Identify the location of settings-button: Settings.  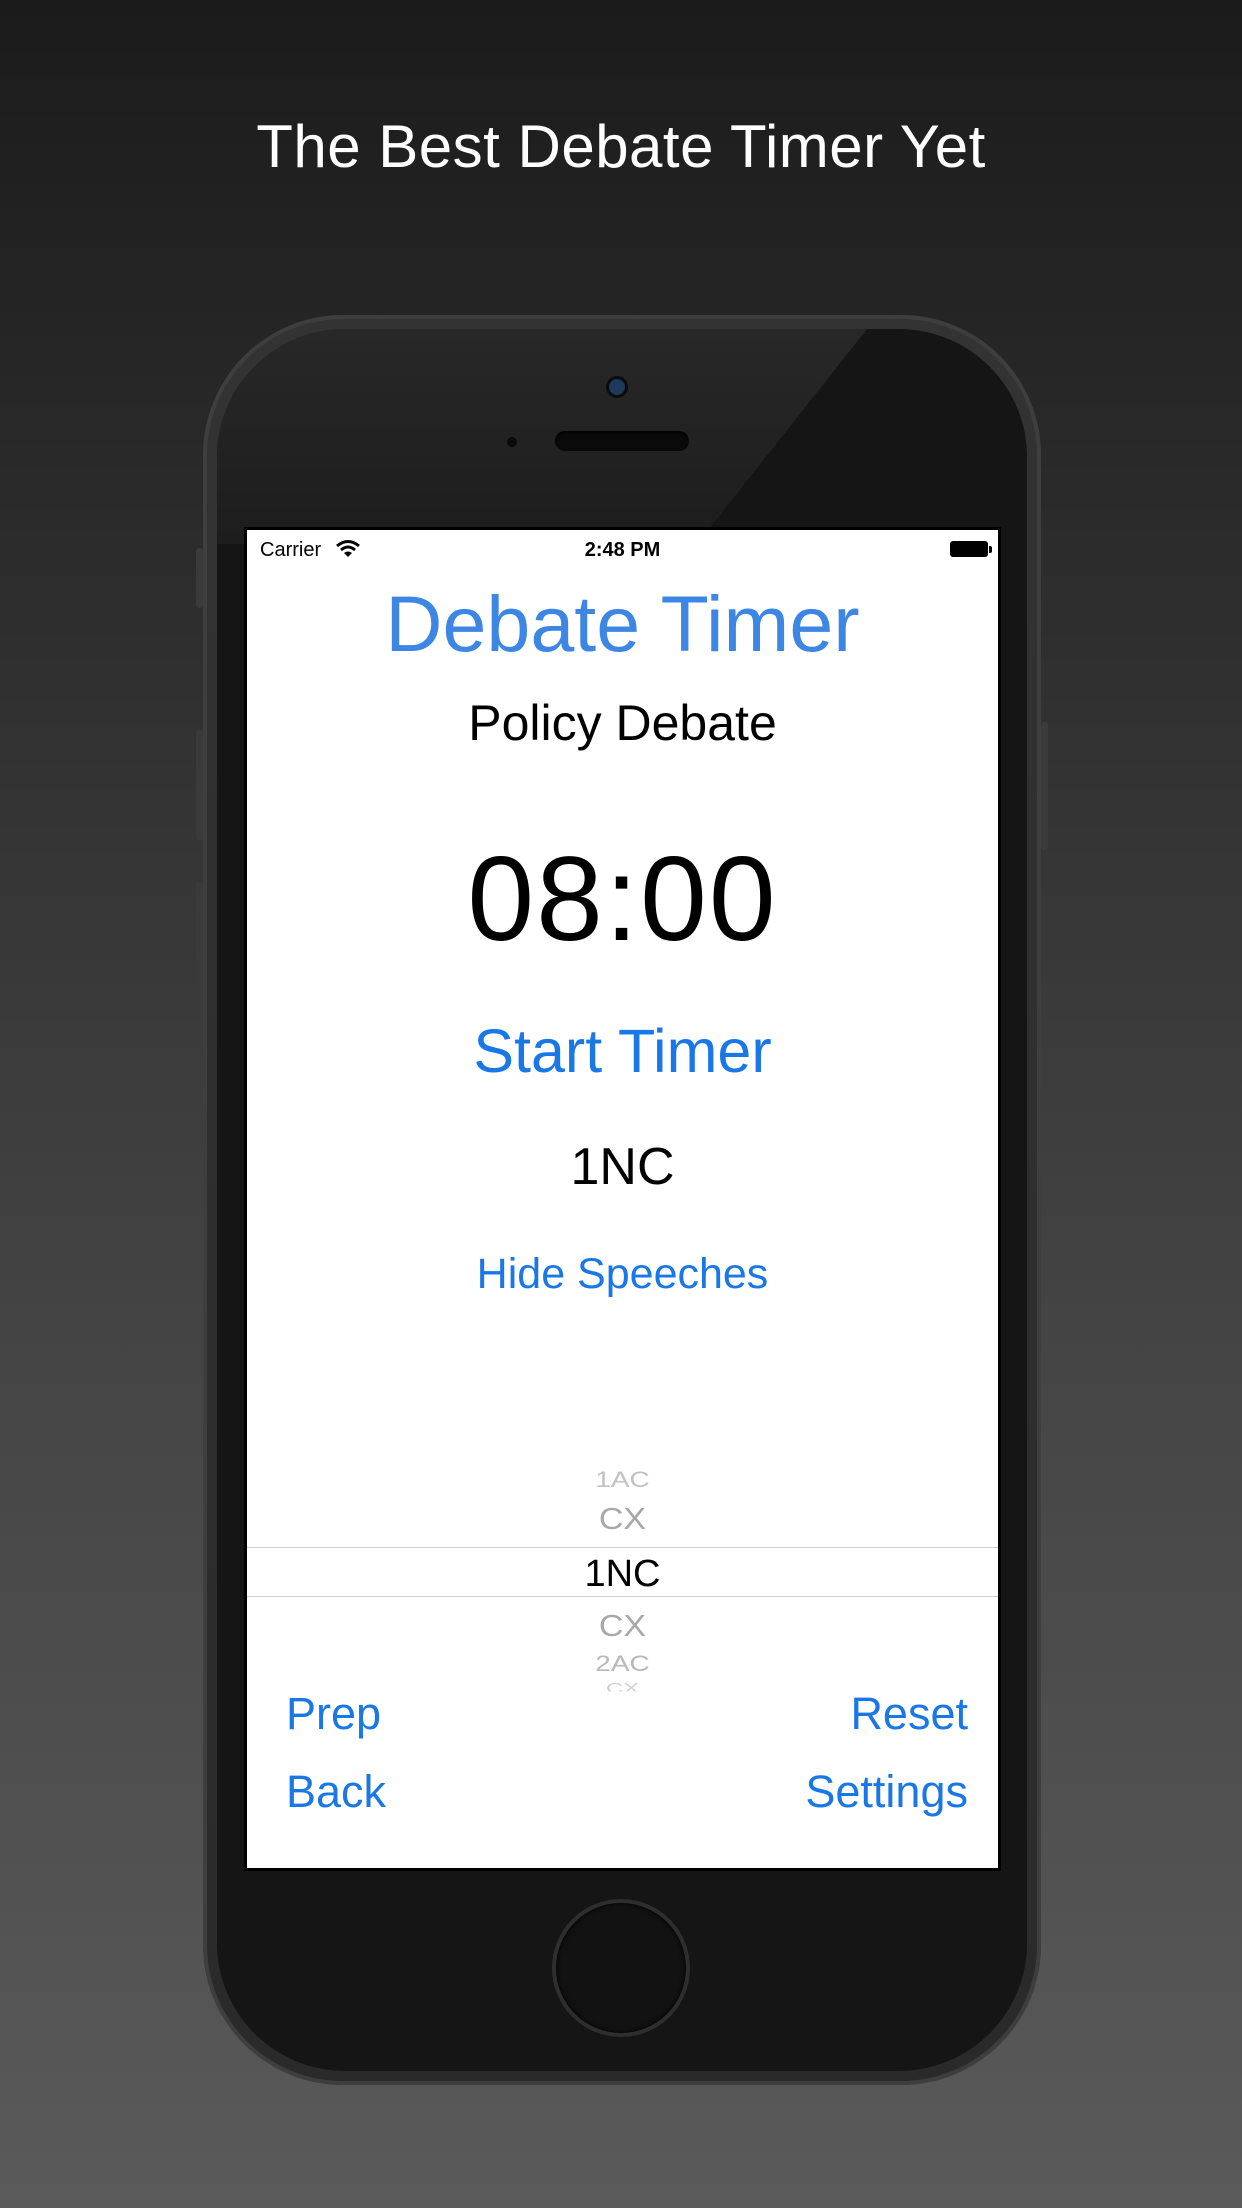
(886, 1792).